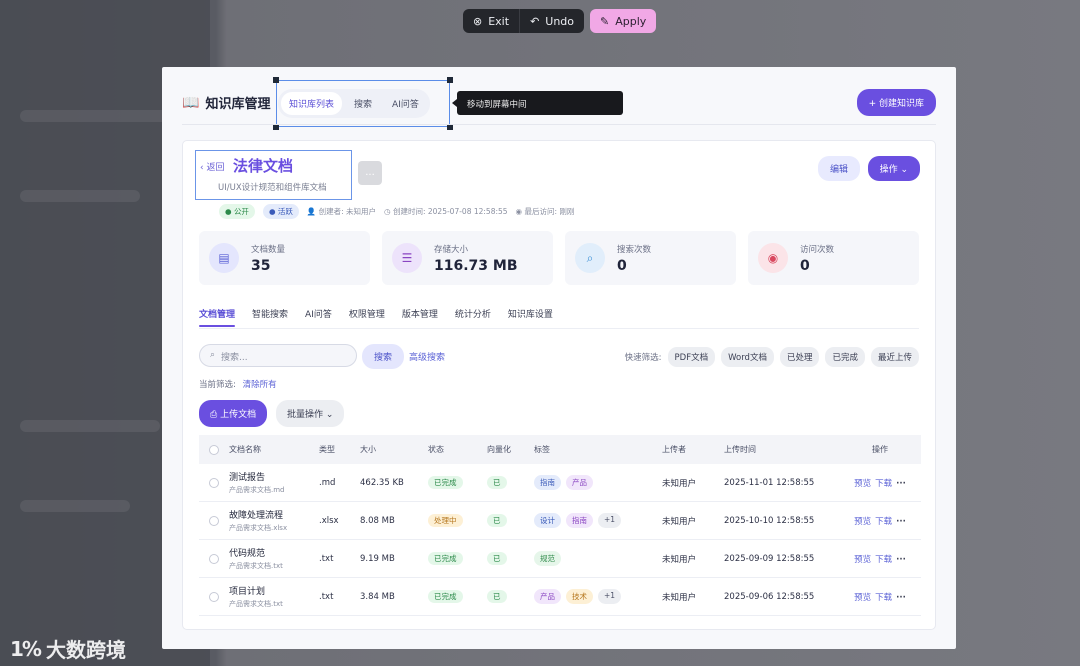  Describe the element at coordinates (451, 249) in the screenshot. I see `stat-label: 存储大小` at that location.